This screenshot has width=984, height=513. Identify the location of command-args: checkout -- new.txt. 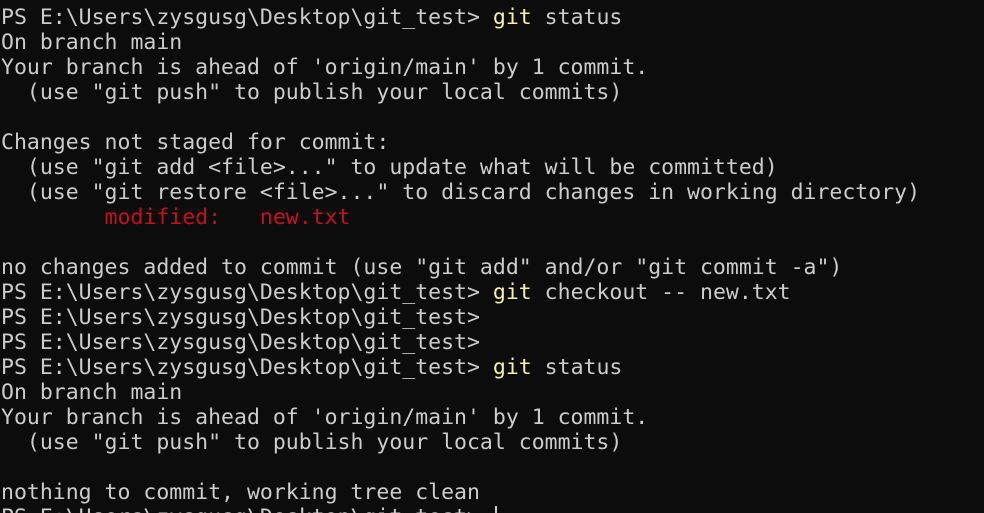
(661, 292).